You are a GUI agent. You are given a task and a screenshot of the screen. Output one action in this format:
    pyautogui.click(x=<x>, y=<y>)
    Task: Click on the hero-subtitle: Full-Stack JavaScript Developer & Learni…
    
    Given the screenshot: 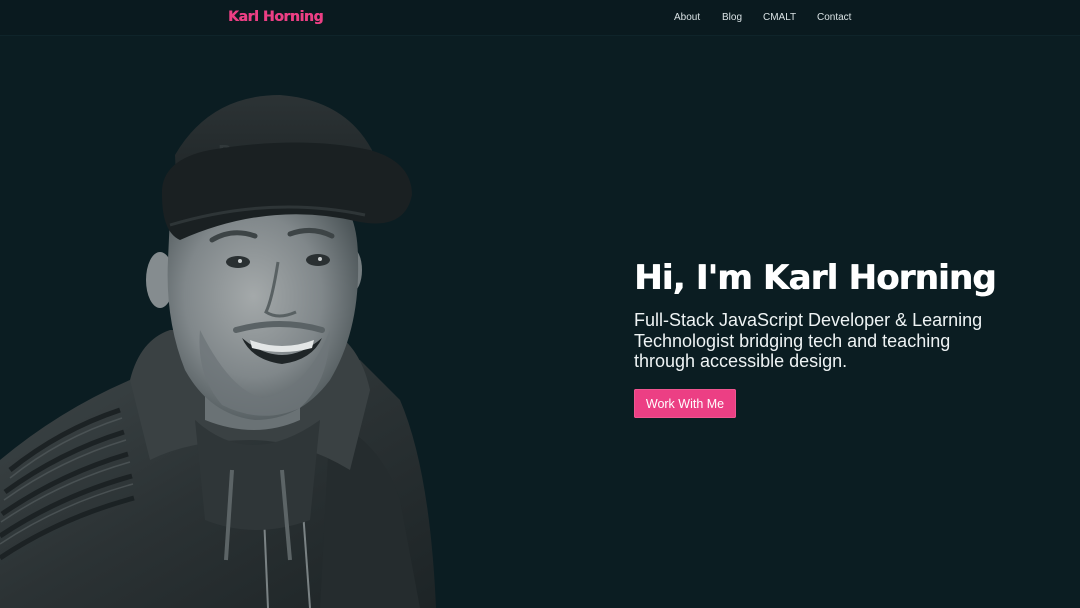 What is the action you would take?
    pyautogui.click(x=808, y=340)
    